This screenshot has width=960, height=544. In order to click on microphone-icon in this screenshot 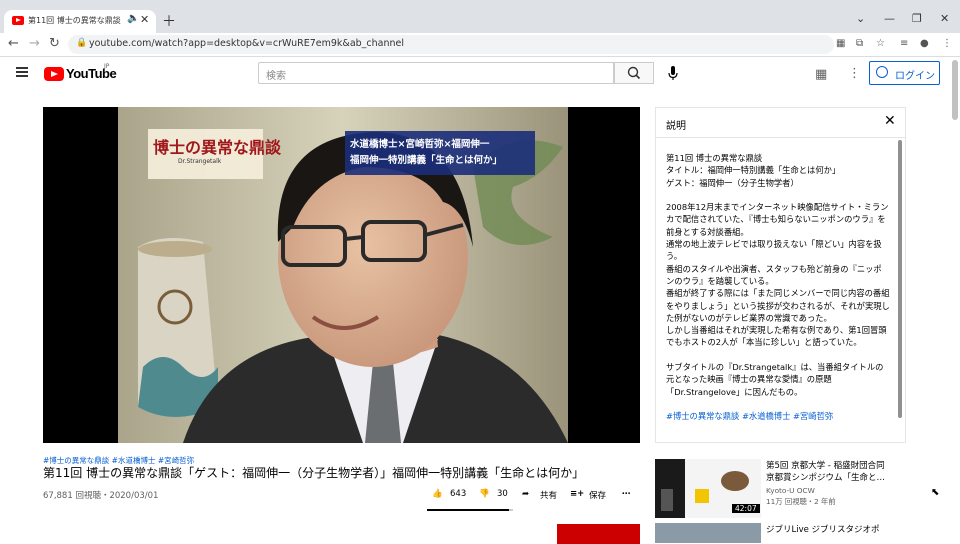, I will do `click(673, 73)`.